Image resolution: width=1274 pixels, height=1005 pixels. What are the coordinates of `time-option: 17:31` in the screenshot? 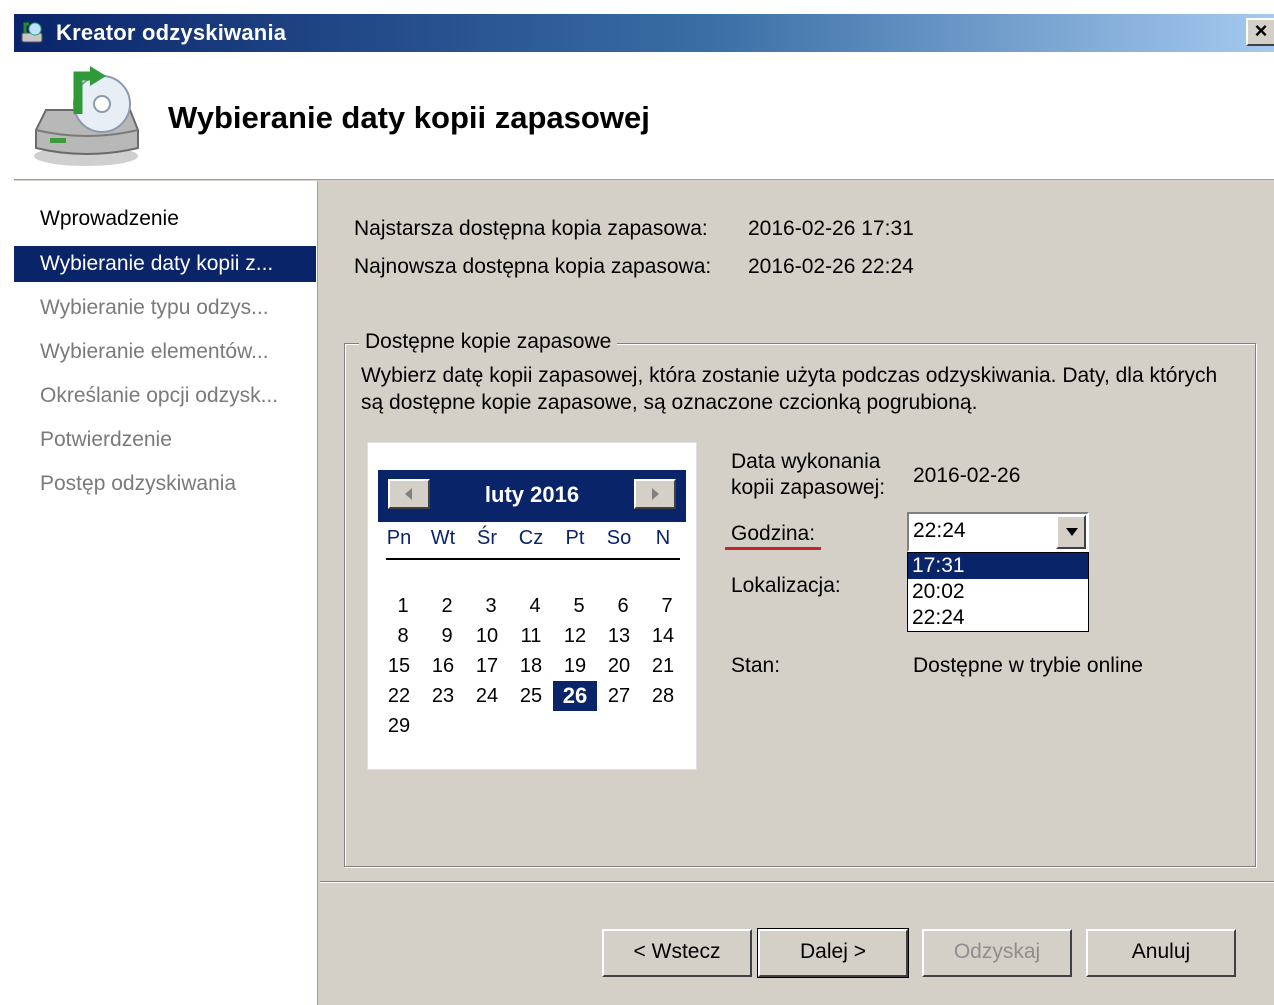 It's located at (998, 566).